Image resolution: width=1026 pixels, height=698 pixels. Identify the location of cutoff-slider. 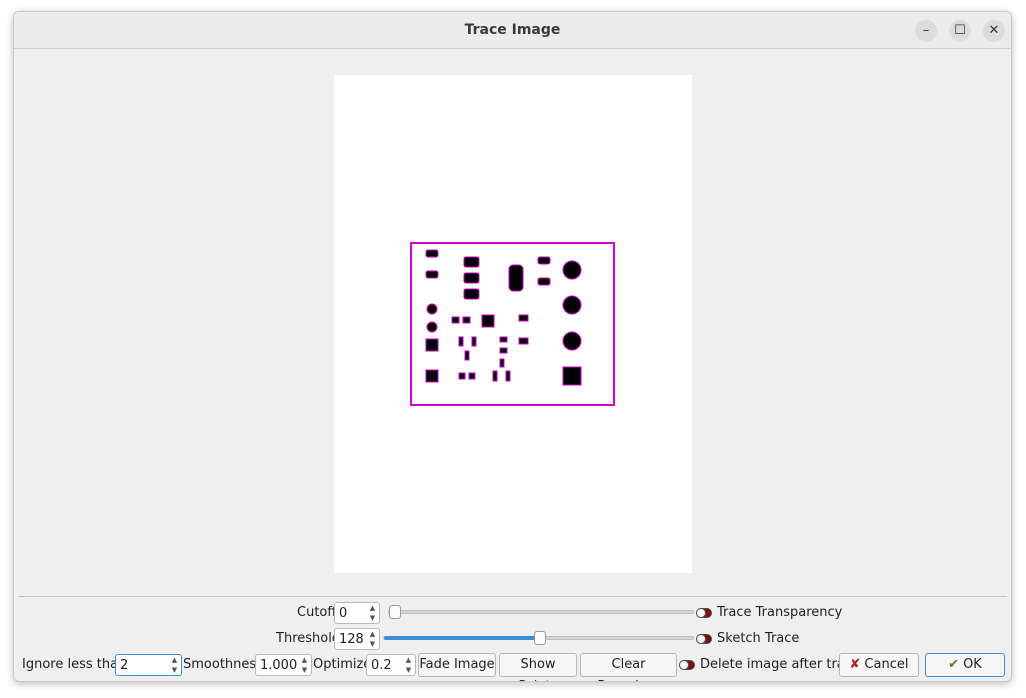
(541, 612).